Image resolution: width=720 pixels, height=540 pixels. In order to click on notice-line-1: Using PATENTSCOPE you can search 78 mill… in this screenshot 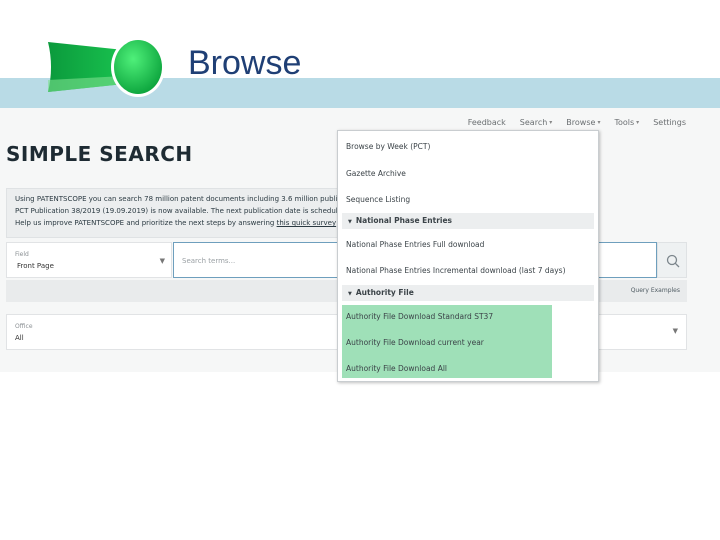, I will do `click(180, 199)`.